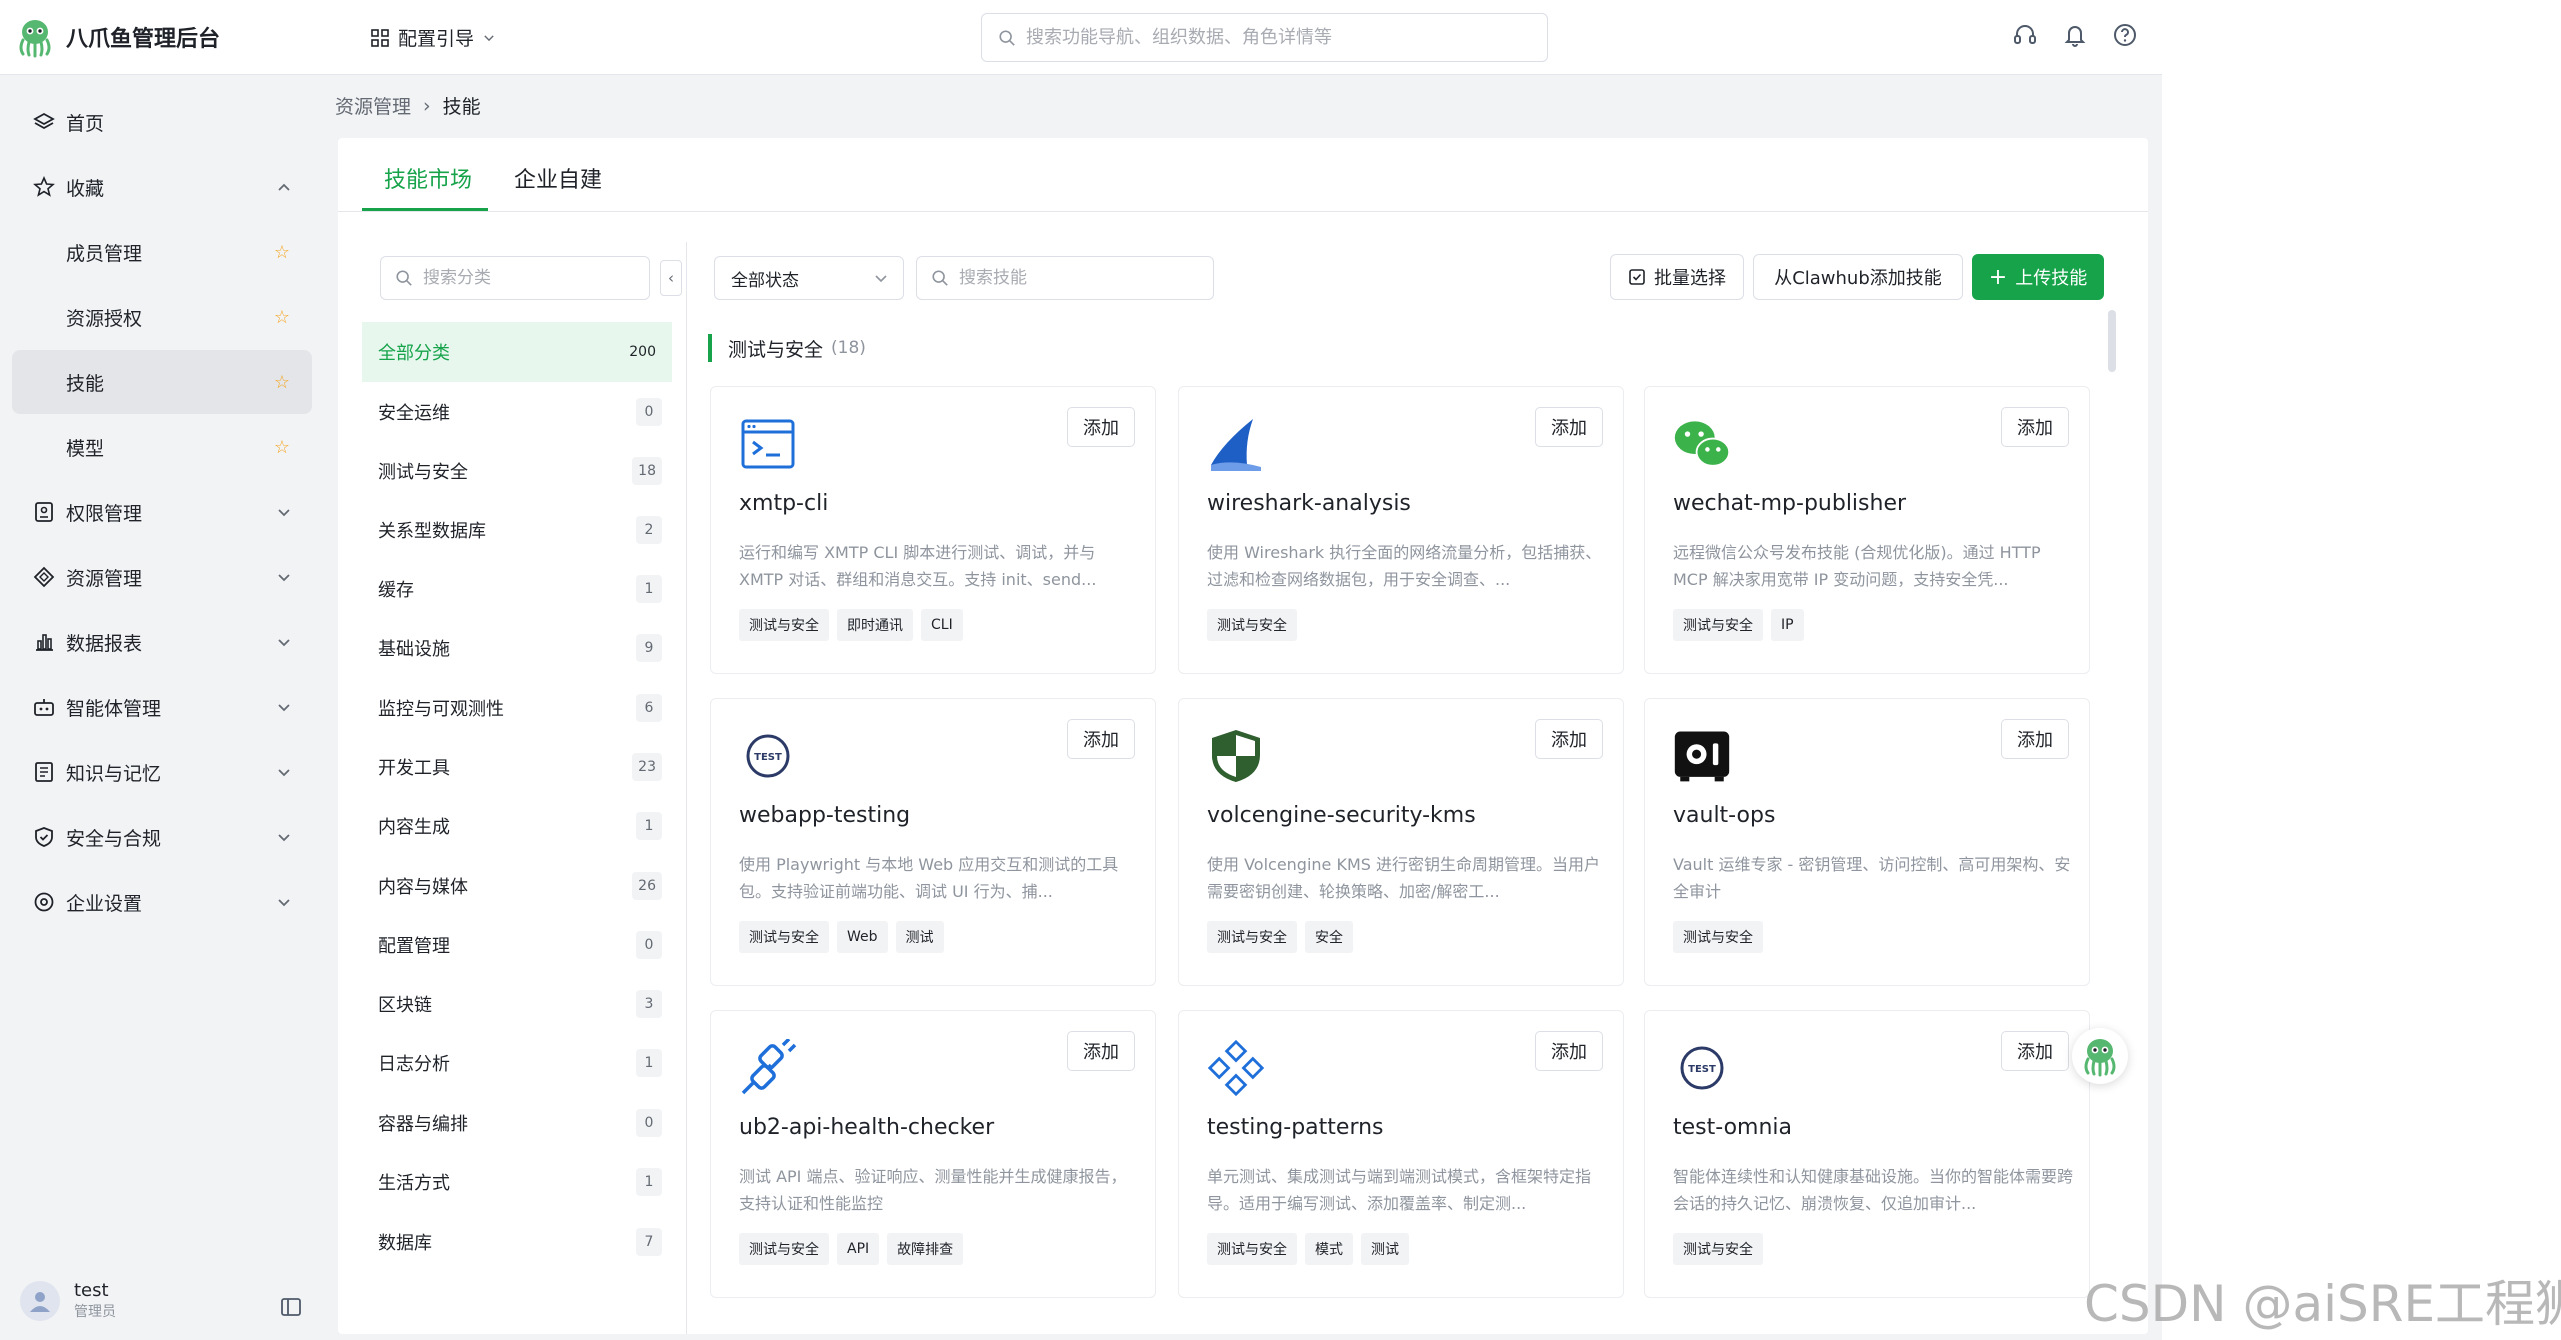  What do you see at coordinates (91, 1290) in the screenshot?
I see `user-name: test` at bounding box center [91, 1290].